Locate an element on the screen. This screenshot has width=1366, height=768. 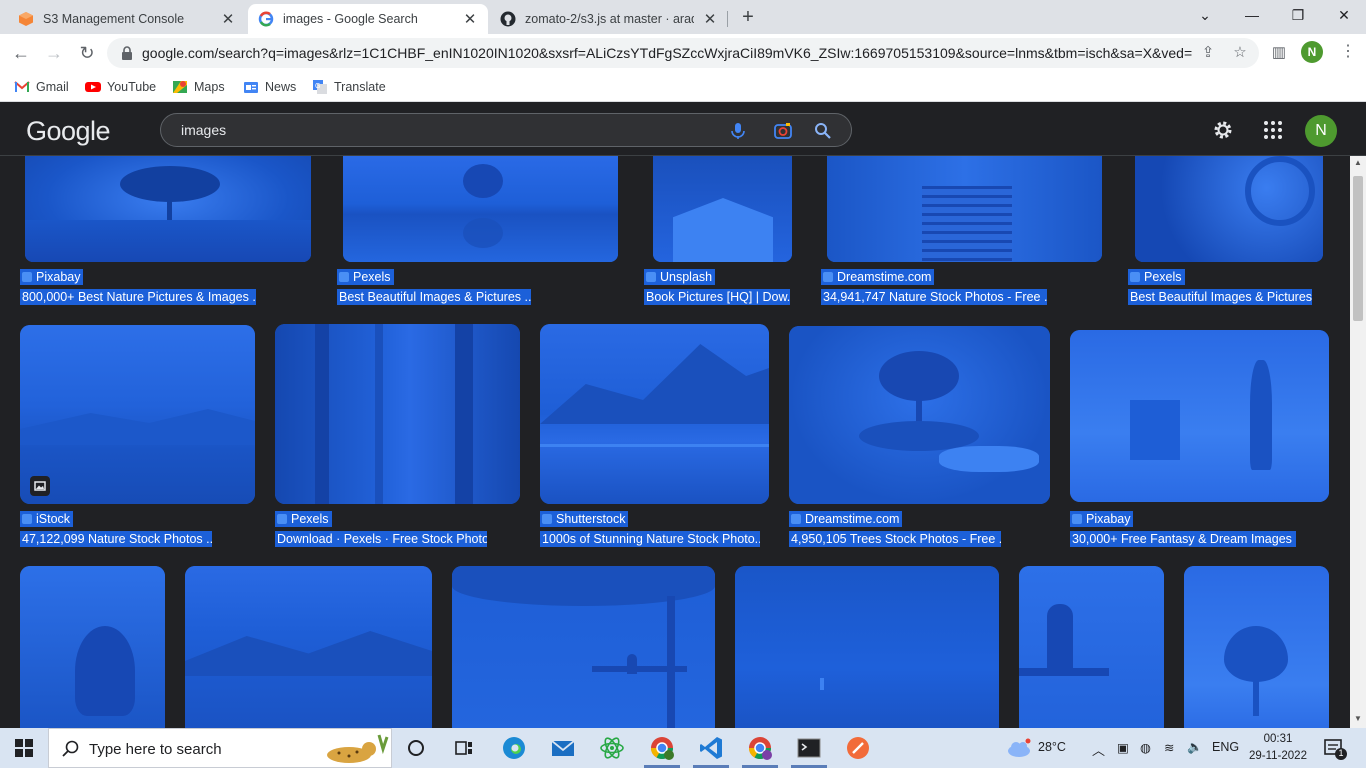
new-tab-button: + is located at coordinates (748, 17).